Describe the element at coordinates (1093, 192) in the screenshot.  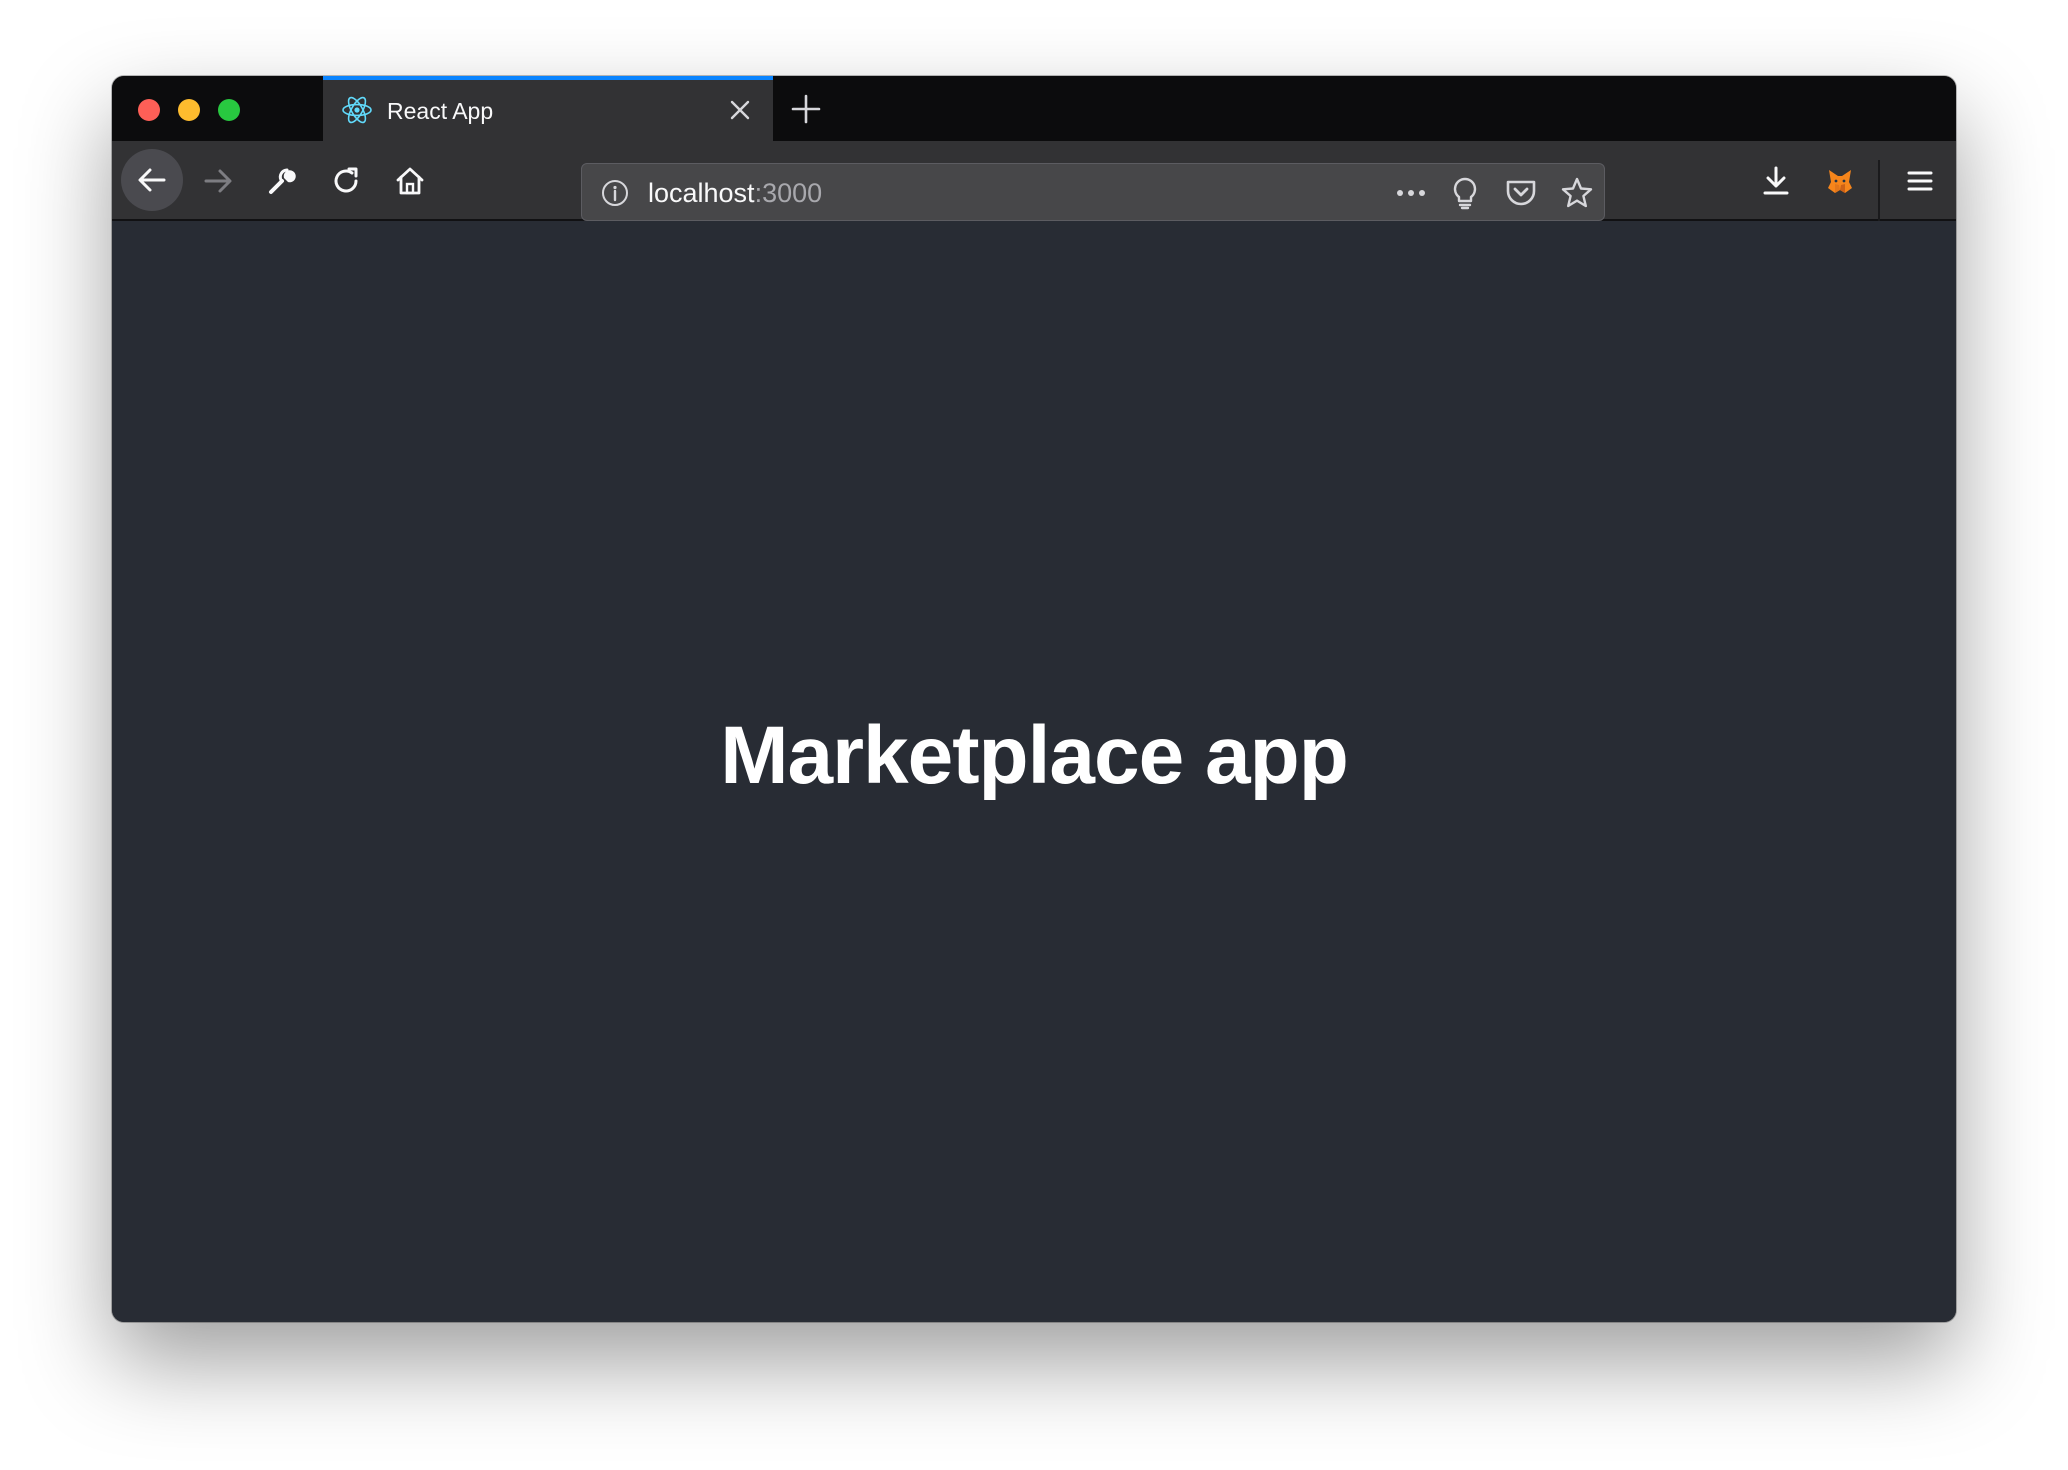
I see `address-bar: localhost:3000` at that location.